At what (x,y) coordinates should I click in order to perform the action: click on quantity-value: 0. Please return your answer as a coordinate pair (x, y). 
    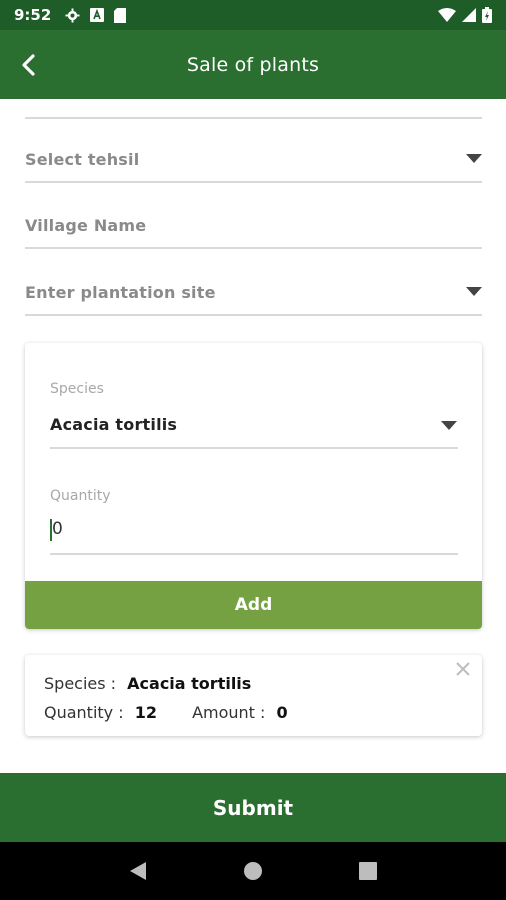
    Looking at the image, I should click on (57, 529).